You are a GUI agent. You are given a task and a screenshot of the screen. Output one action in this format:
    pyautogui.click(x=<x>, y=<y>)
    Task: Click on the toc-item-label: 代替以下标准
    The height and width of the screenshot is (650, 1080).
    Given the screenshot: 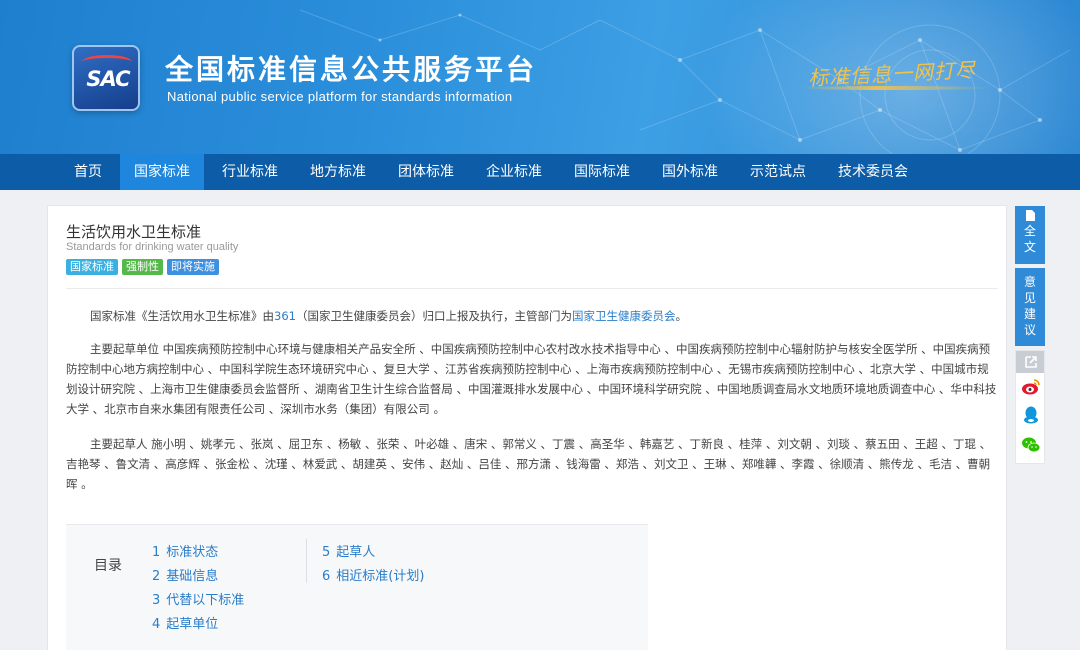 What is the action you would take?
    pyautogui.click(x=205, y=600)
    